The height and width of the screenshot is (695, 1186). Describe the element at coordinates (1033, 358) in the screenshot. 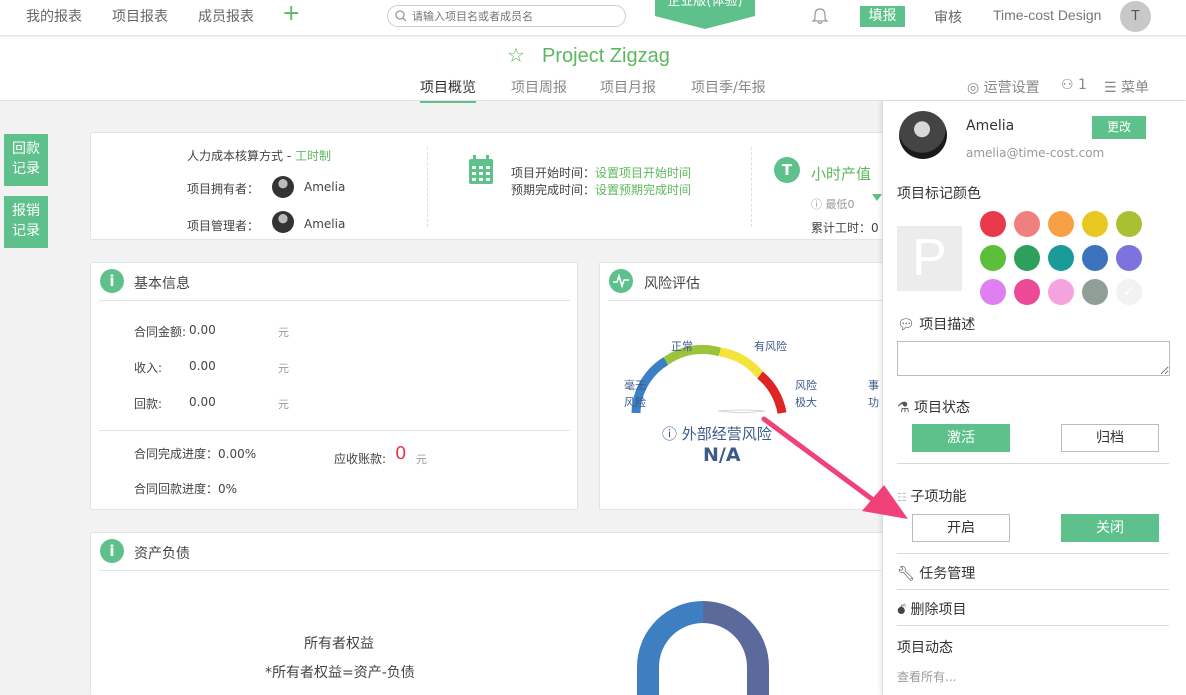

I see `description-input` at that location.